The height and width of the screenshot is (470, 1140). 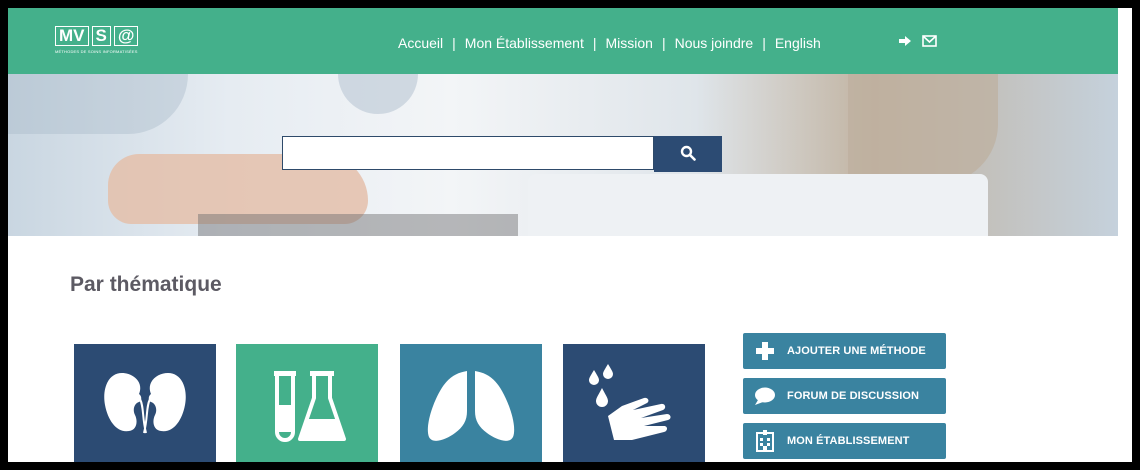 What do you see at coordinates (917, 43) in the screenshot?
I see `header-icons` at bounding box center [917, 43].